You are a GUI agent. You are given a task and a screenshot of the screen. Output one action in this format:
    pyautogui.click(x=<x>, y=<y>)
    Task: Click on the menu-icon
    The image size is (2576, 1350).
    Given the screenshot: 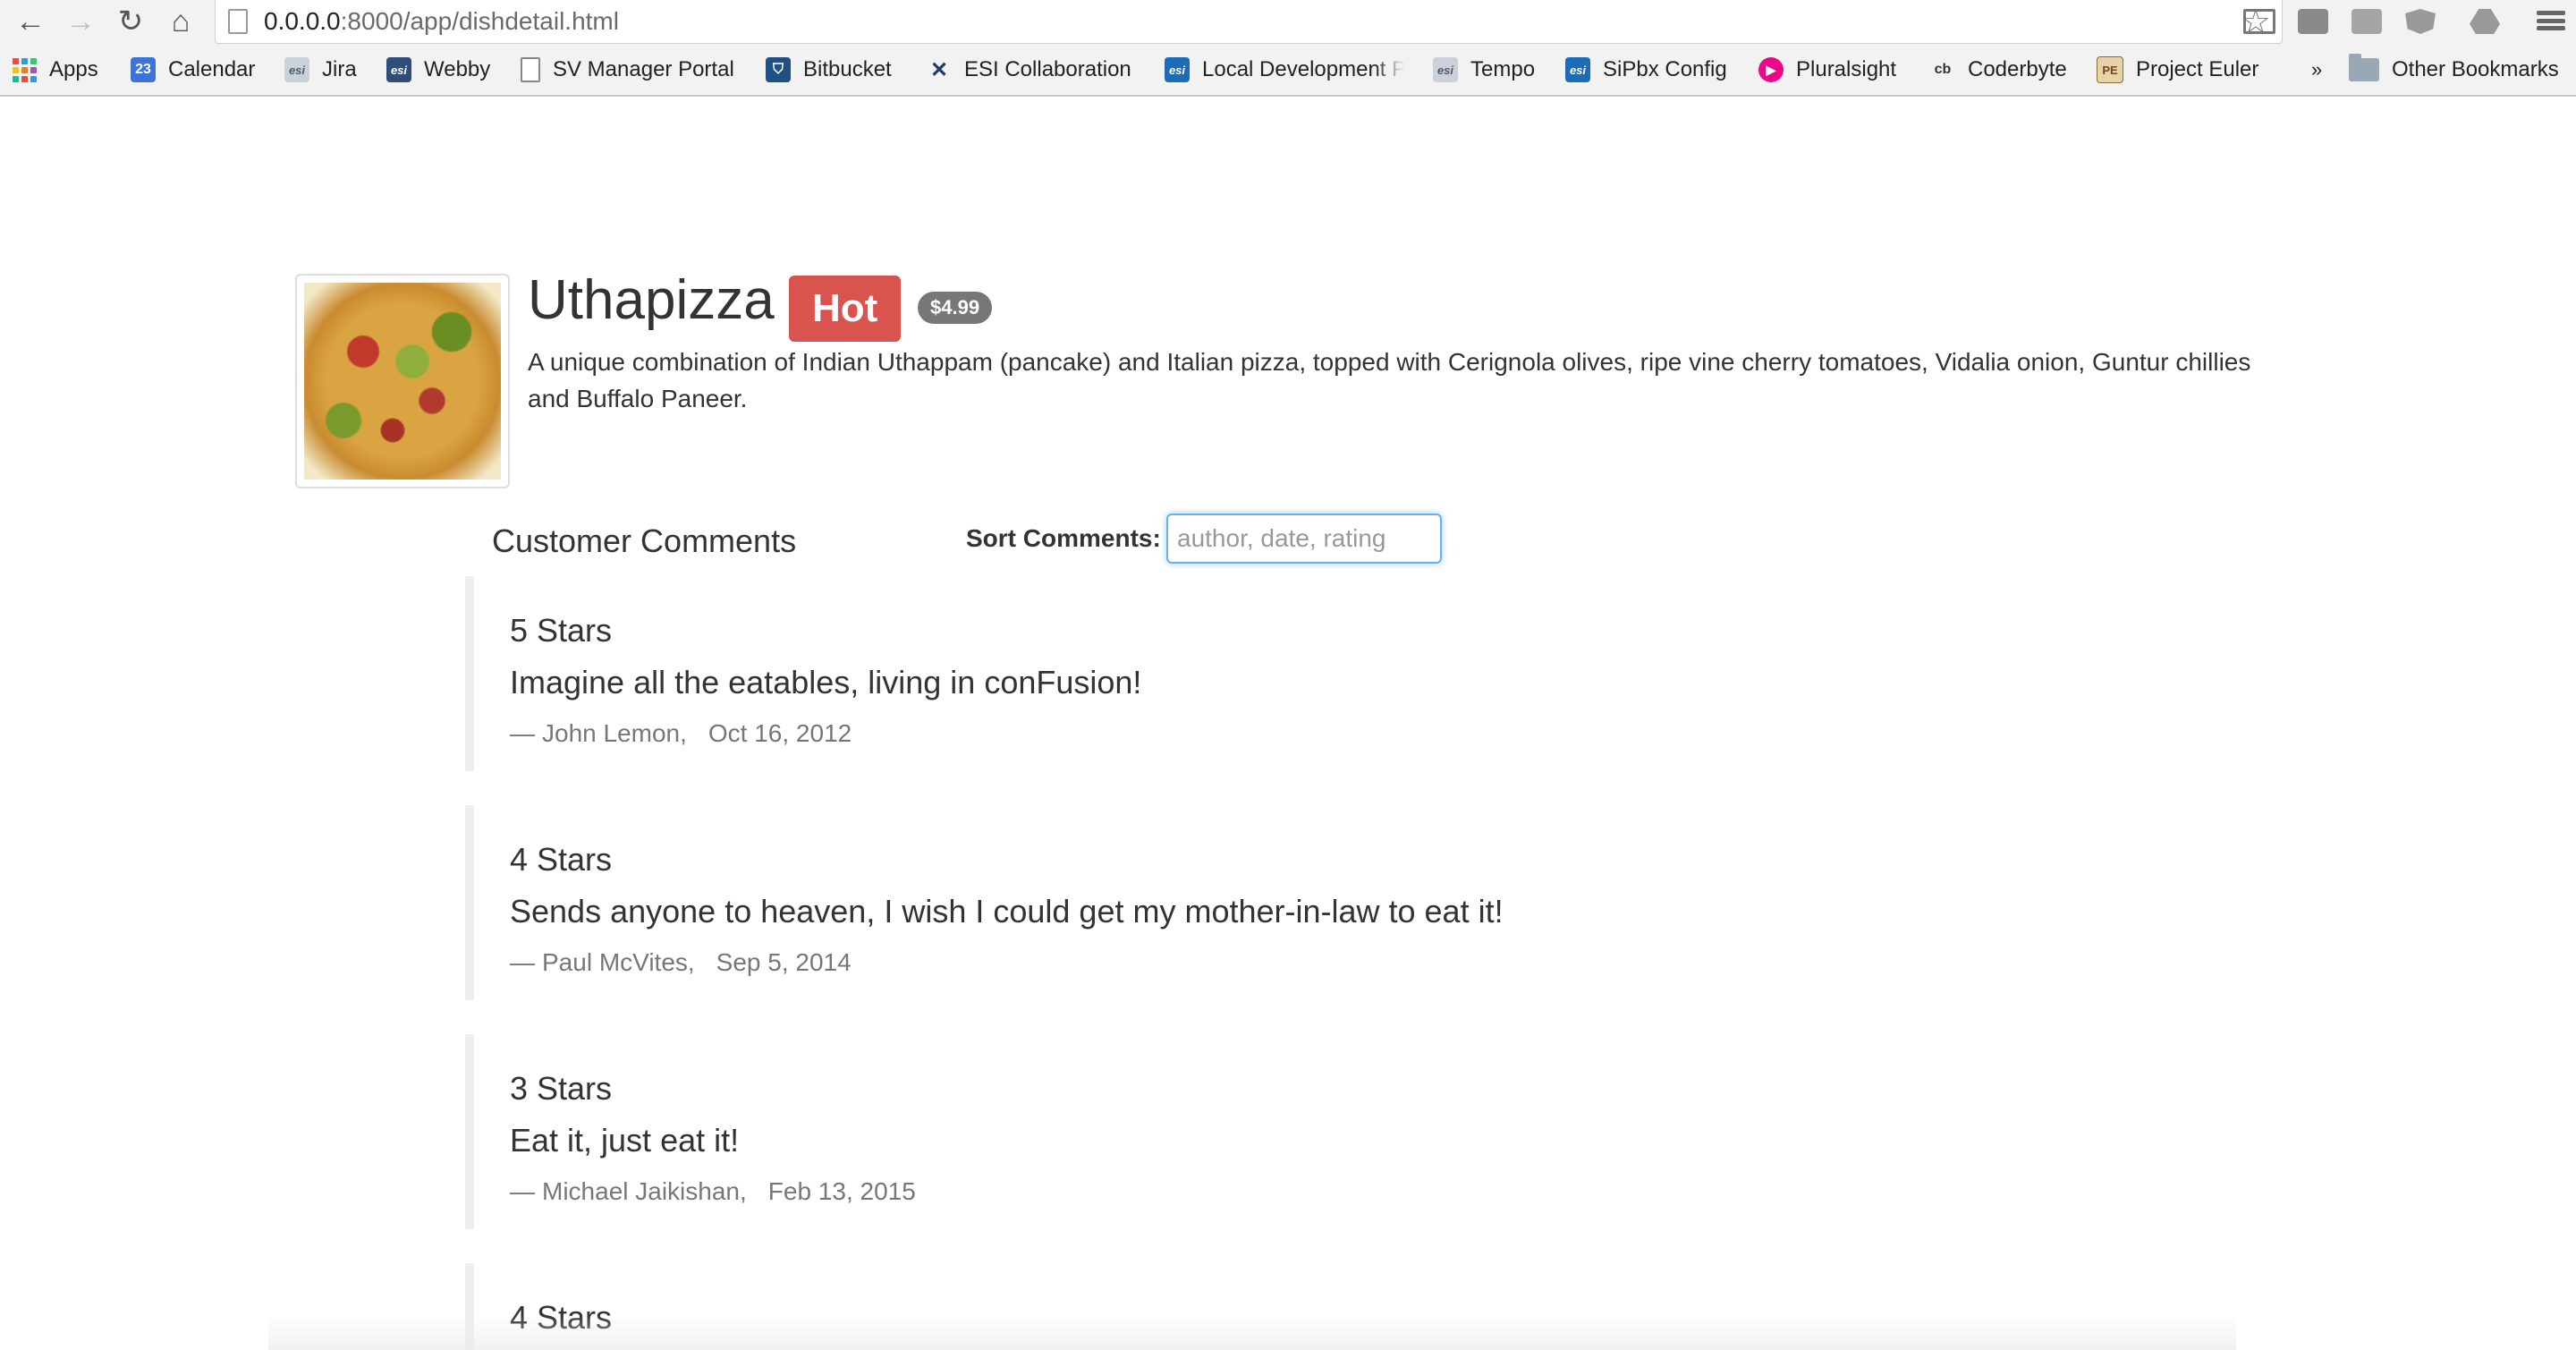 What is the action you would take?
    pyautogui.click(x=2551, y=20)
    